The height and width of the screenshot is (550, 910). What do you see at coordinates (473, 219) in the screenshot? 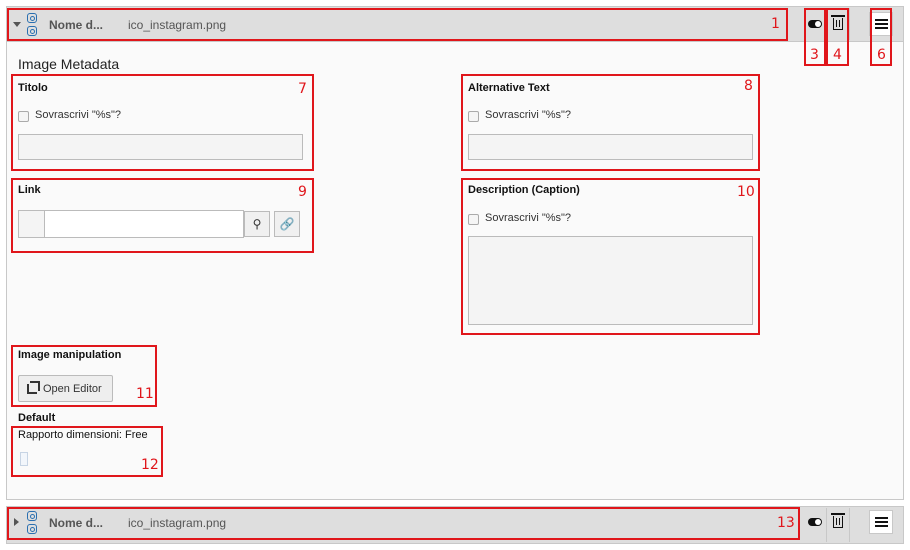
I see `description-override-checkbox` at bounding box center [473, 219].